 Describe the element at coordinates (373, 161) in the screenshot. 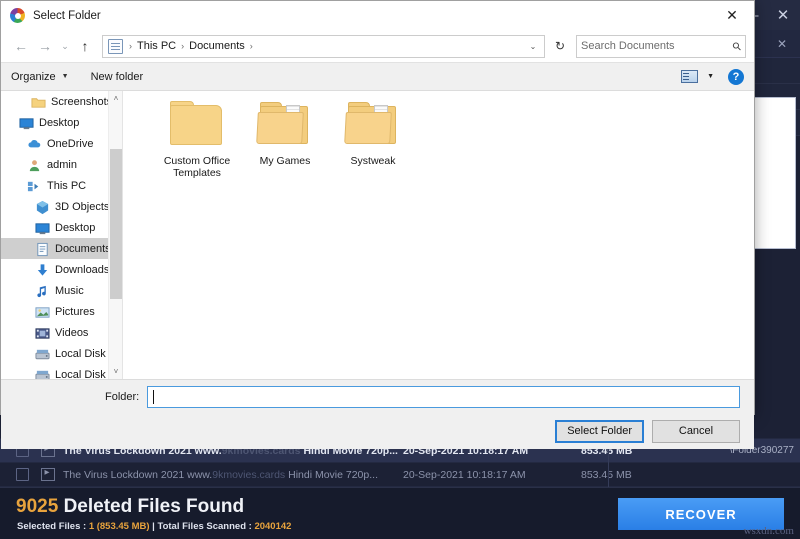

I see `folder-label: Systweak` at that location.